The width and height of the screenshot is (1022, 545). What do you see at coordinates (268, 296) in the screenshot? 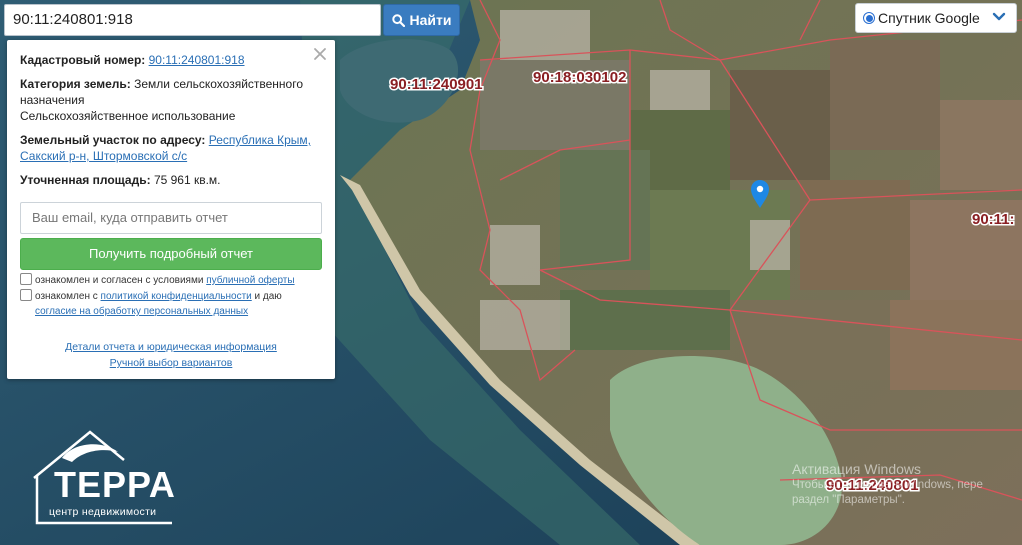
I see `consent-privacy-text-2: и даю` at bounding box center [268, 296].